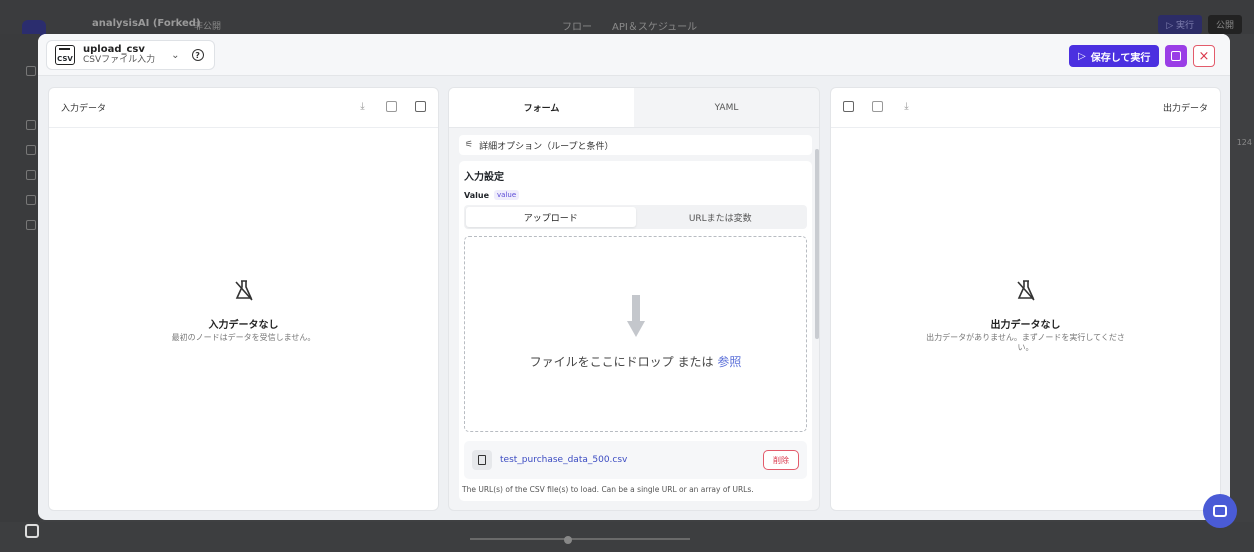 This screenshot has width=1254, height=552. I want to click on expand-panel-icon, so click(848, 106).